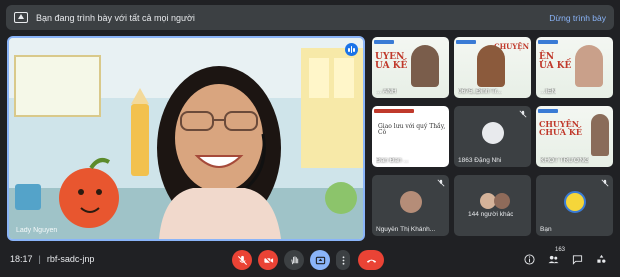  I want to click on present-screen-icon, so click(320, 260).